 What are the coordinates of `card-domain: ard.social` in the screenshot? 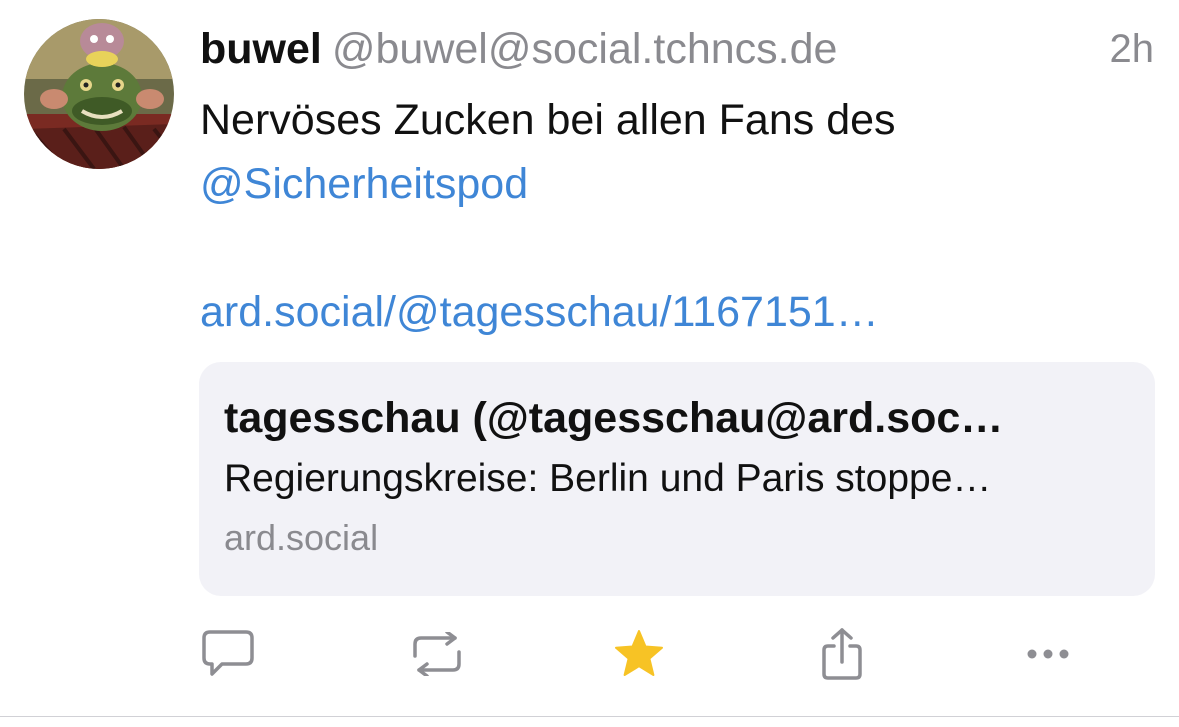 It's located at (301, 537).